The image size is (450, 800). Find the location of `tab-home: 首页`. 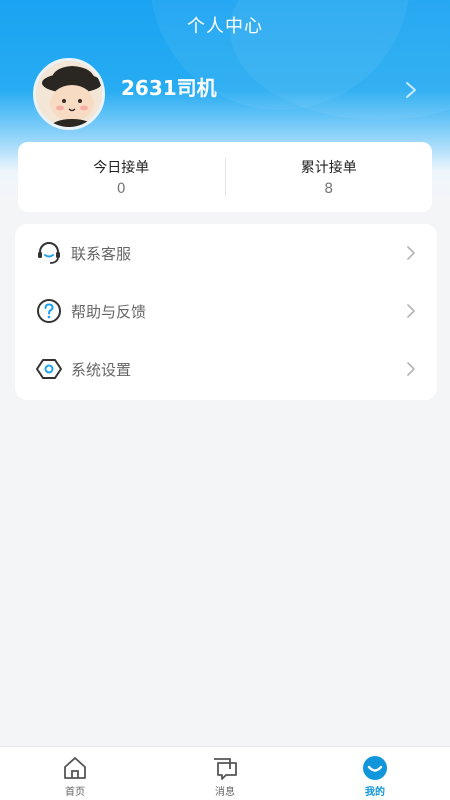

tab-home: 首页 is located at coordinates (75, 773).